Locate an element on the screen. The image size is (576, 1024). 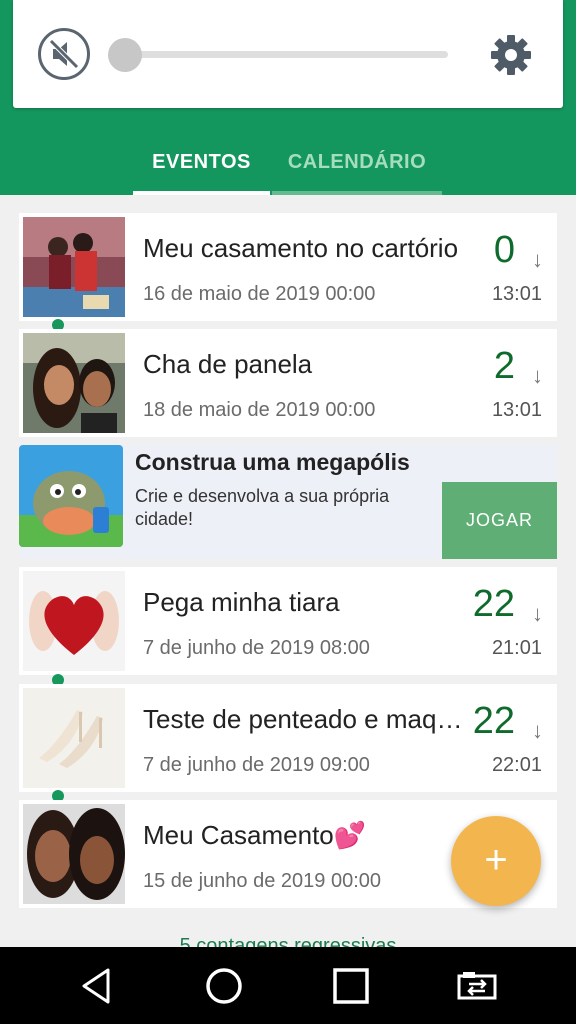
volume-slider-thumb is located at coordinates (125, 55).